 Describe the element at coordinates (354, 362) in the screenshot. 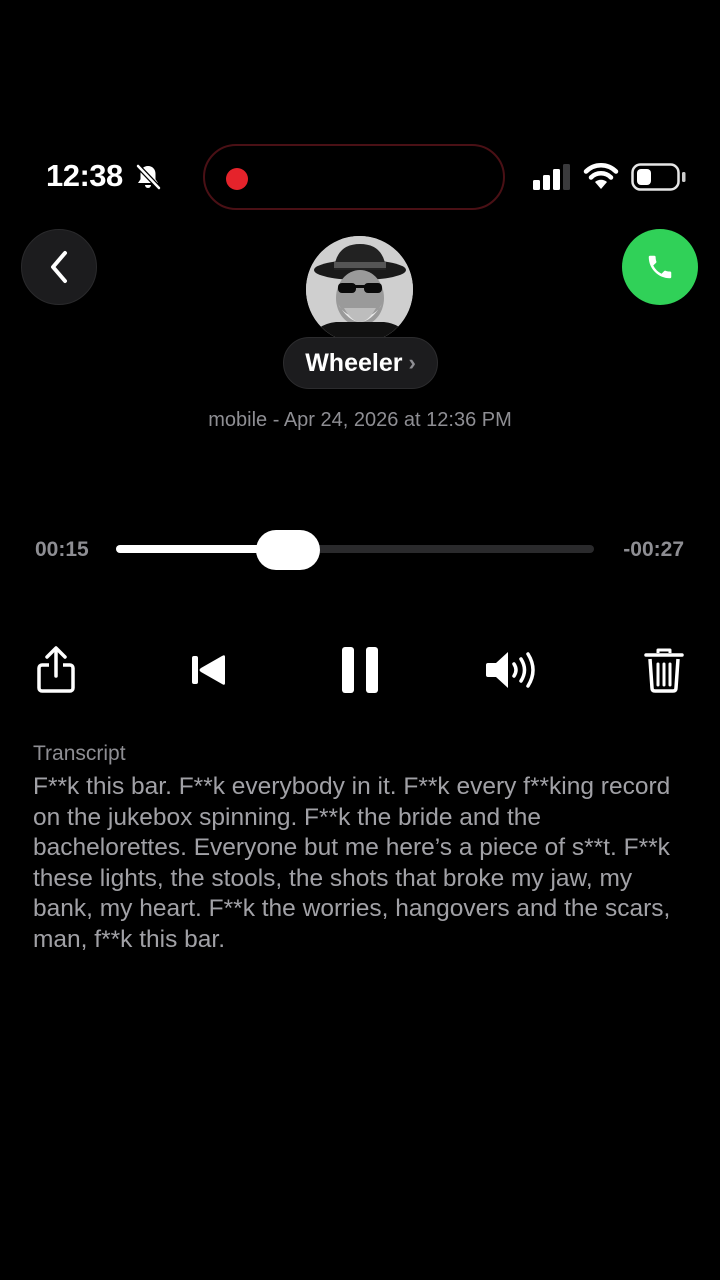

I see `contact-name: Wheeler` at that location.